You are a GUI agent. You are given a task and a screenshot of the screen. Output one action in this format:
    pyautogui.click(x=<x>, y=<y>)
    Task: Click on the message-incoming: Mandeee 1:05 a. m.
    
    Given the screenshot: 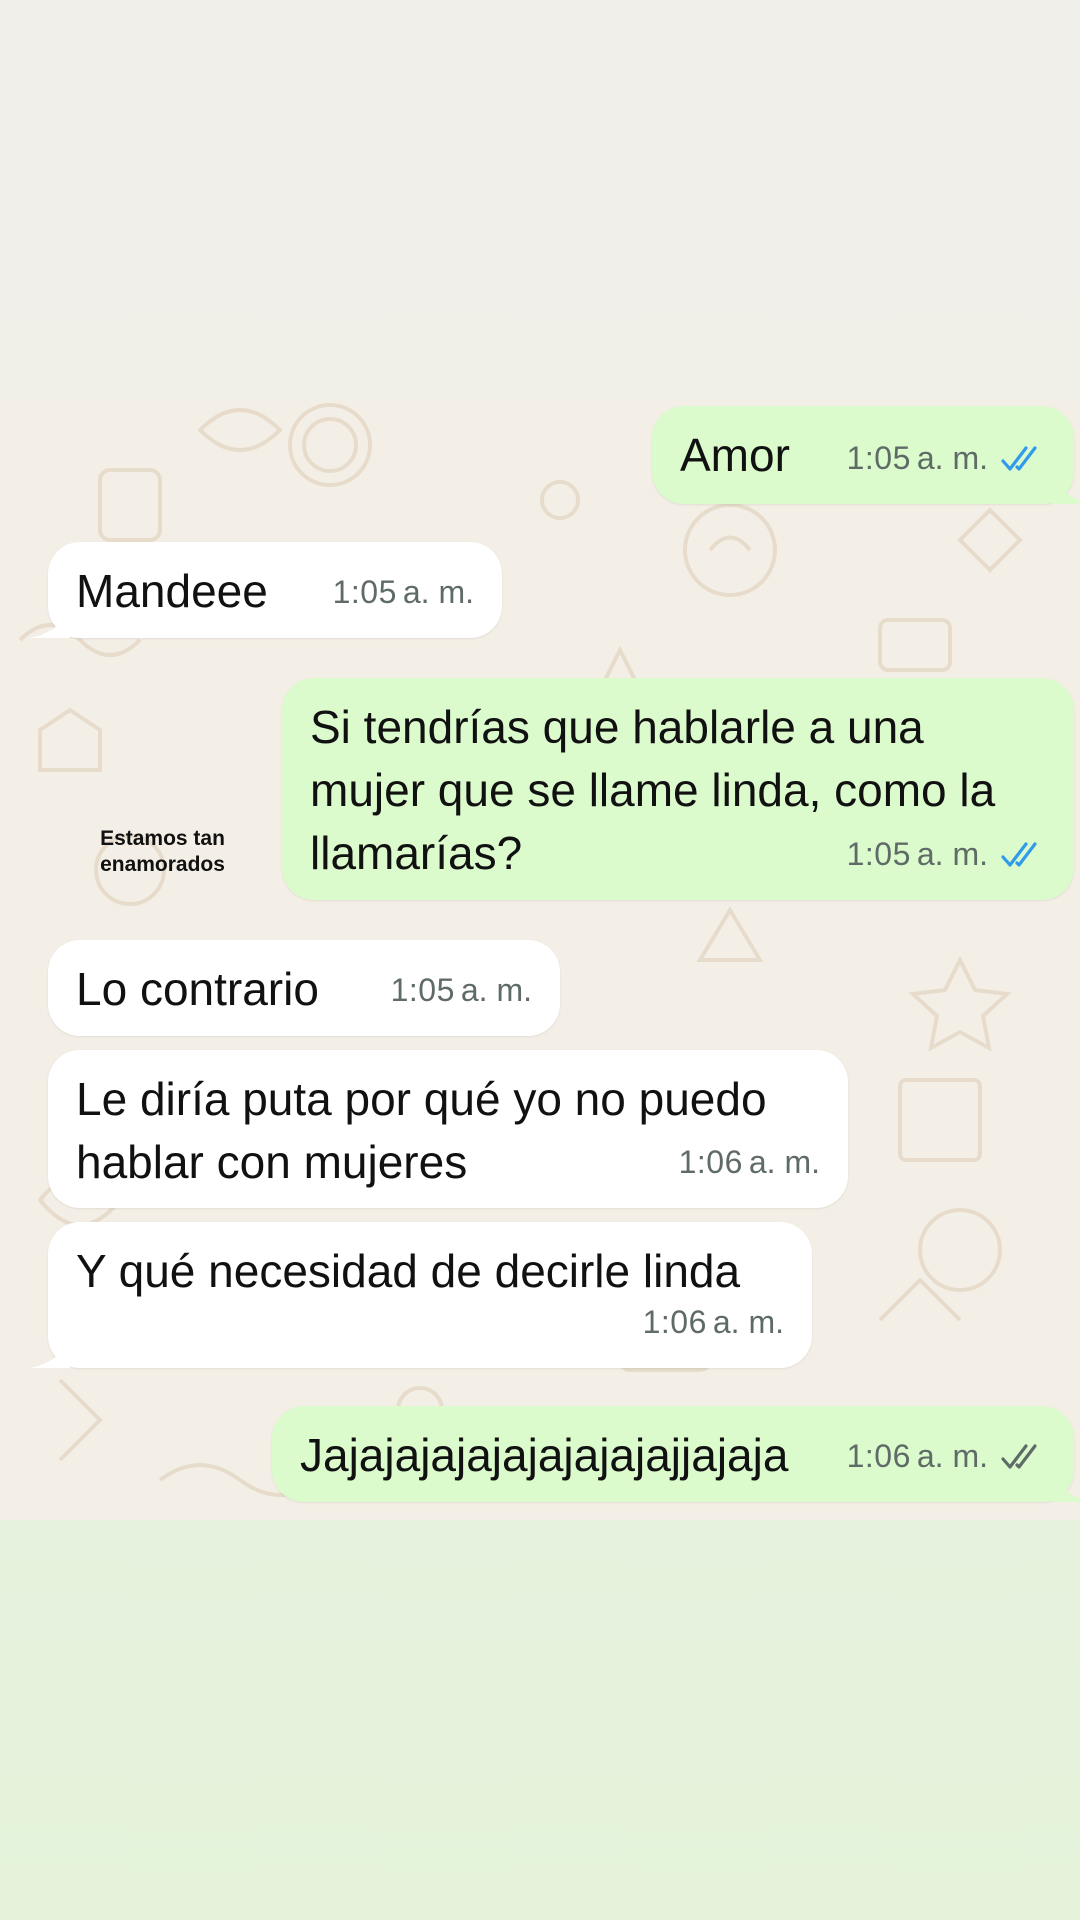 What is the action you would take?
    pyautogui.click(x=266, y=590)
    